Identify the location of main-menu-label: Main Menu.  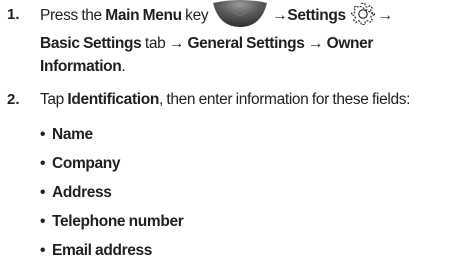
(143, 16).